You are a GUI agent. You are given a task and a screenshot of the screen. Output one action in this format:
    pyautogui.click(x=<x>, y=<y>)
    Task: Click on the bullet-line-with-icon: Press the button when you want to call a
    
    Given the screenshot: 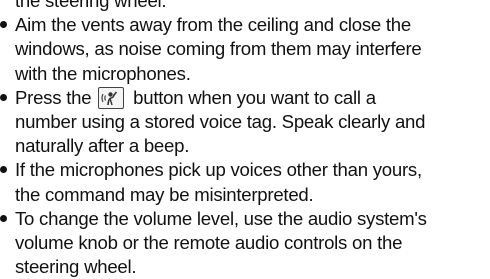 What is the action you would take?
    pyautogui.click(x=252, y=98)
    